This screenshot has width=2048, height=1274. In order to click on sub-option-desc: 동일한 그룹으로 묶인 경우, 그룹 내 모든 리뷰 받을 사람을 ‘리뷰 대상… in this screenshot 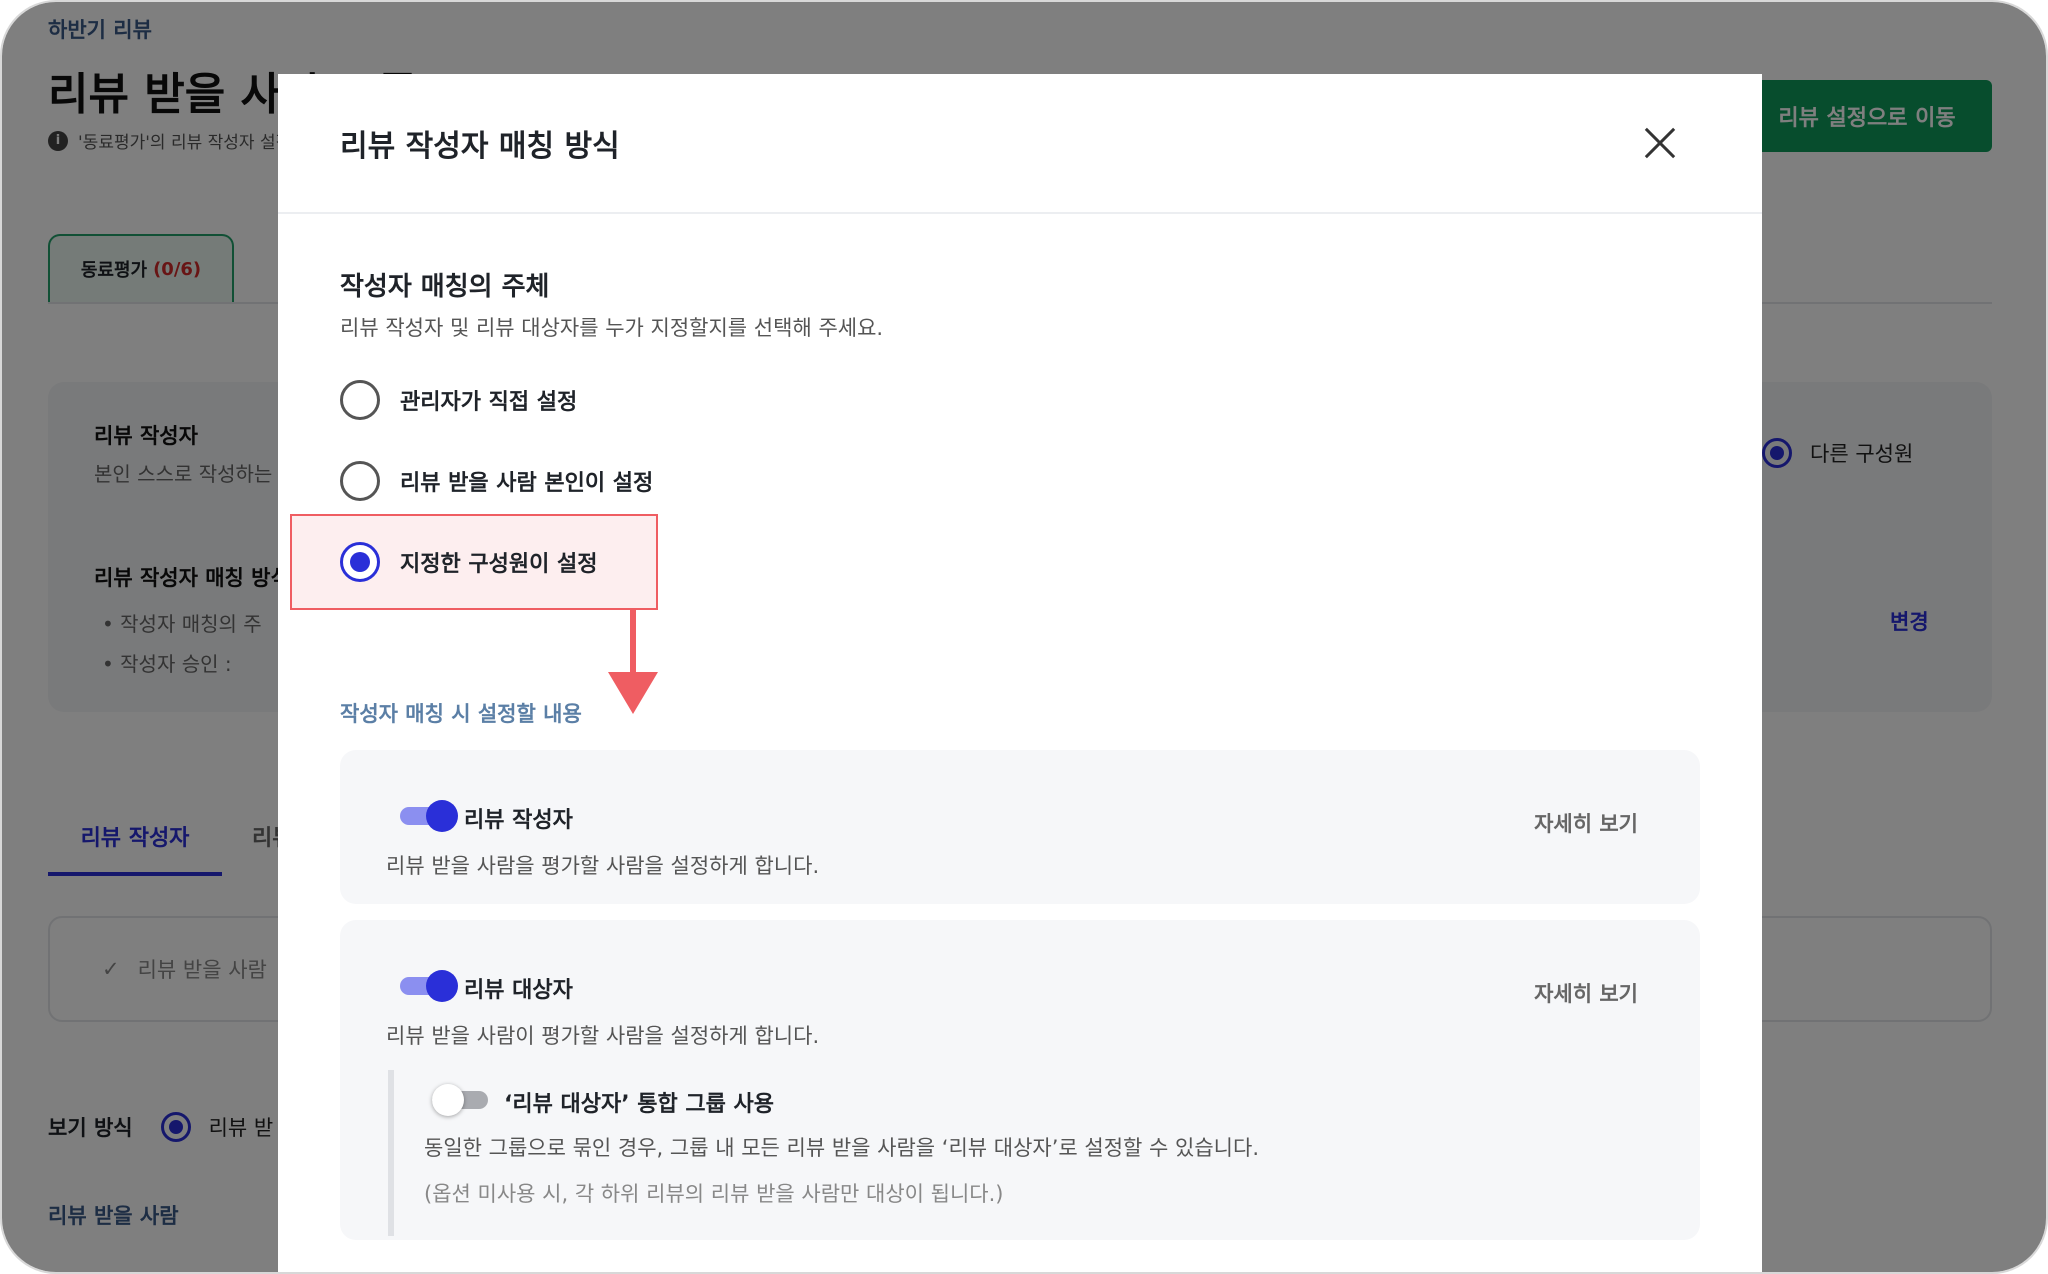, I will do `click(841, 1148)`.